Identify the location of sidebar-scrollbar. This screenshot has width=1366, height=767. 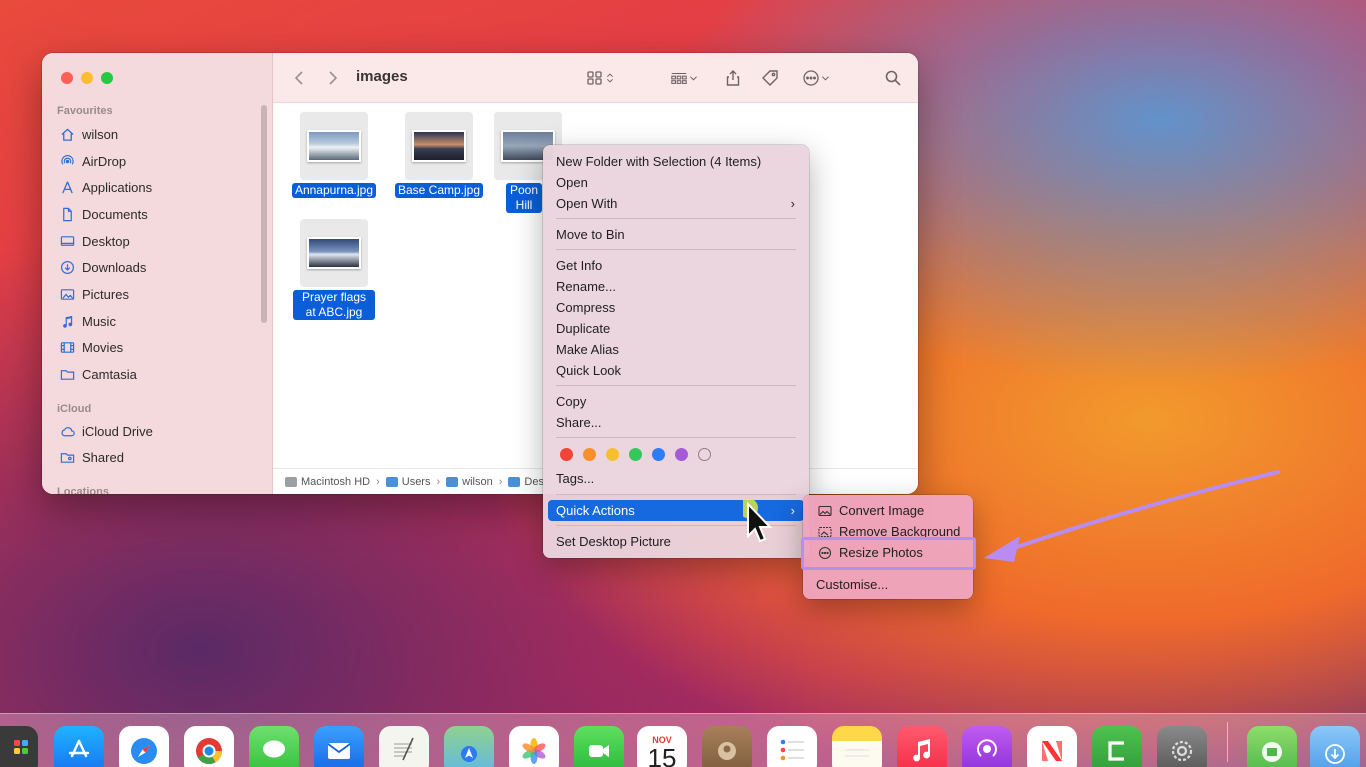
(264, 214).